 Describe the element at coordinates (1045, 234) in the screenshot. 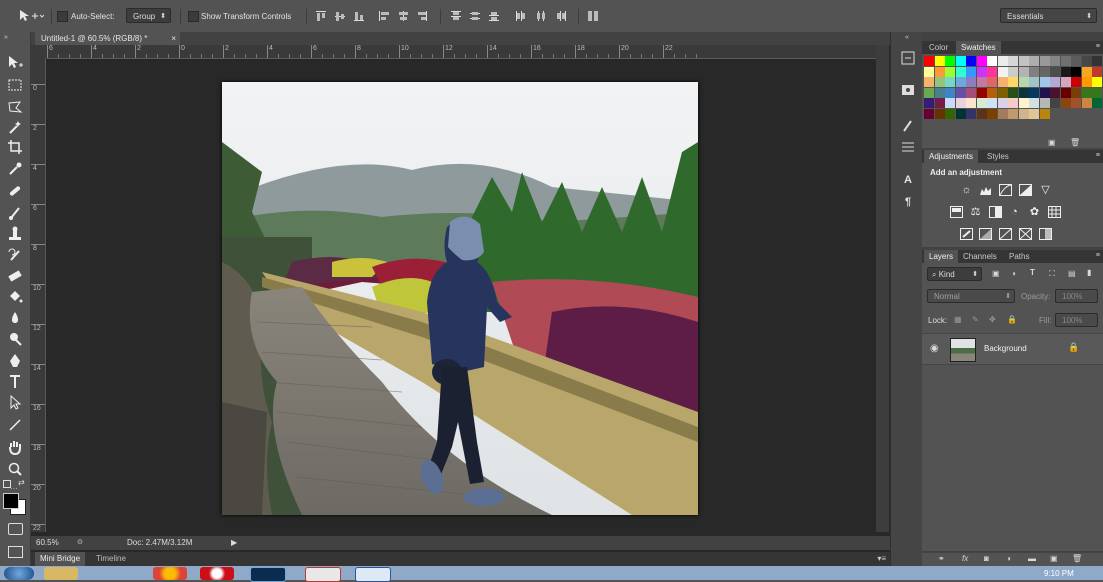

I see `gradient-map-icon` at that location.